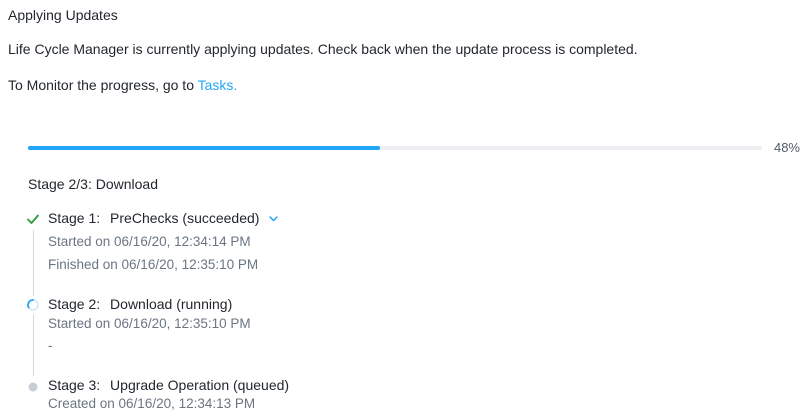 The image size is (807, 419). Describe the element at coordinates (103, 85) in the screenshot. I see `monitor-text: To Monitor the progress, go to` at that location.